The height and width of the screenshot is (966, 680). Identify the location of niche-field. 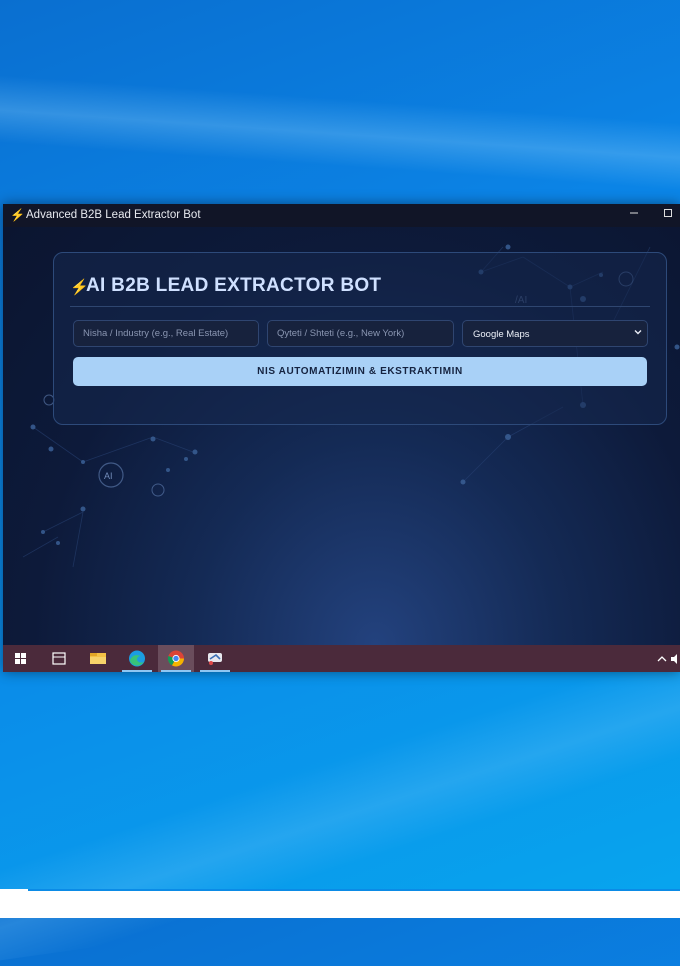
(166, 333).